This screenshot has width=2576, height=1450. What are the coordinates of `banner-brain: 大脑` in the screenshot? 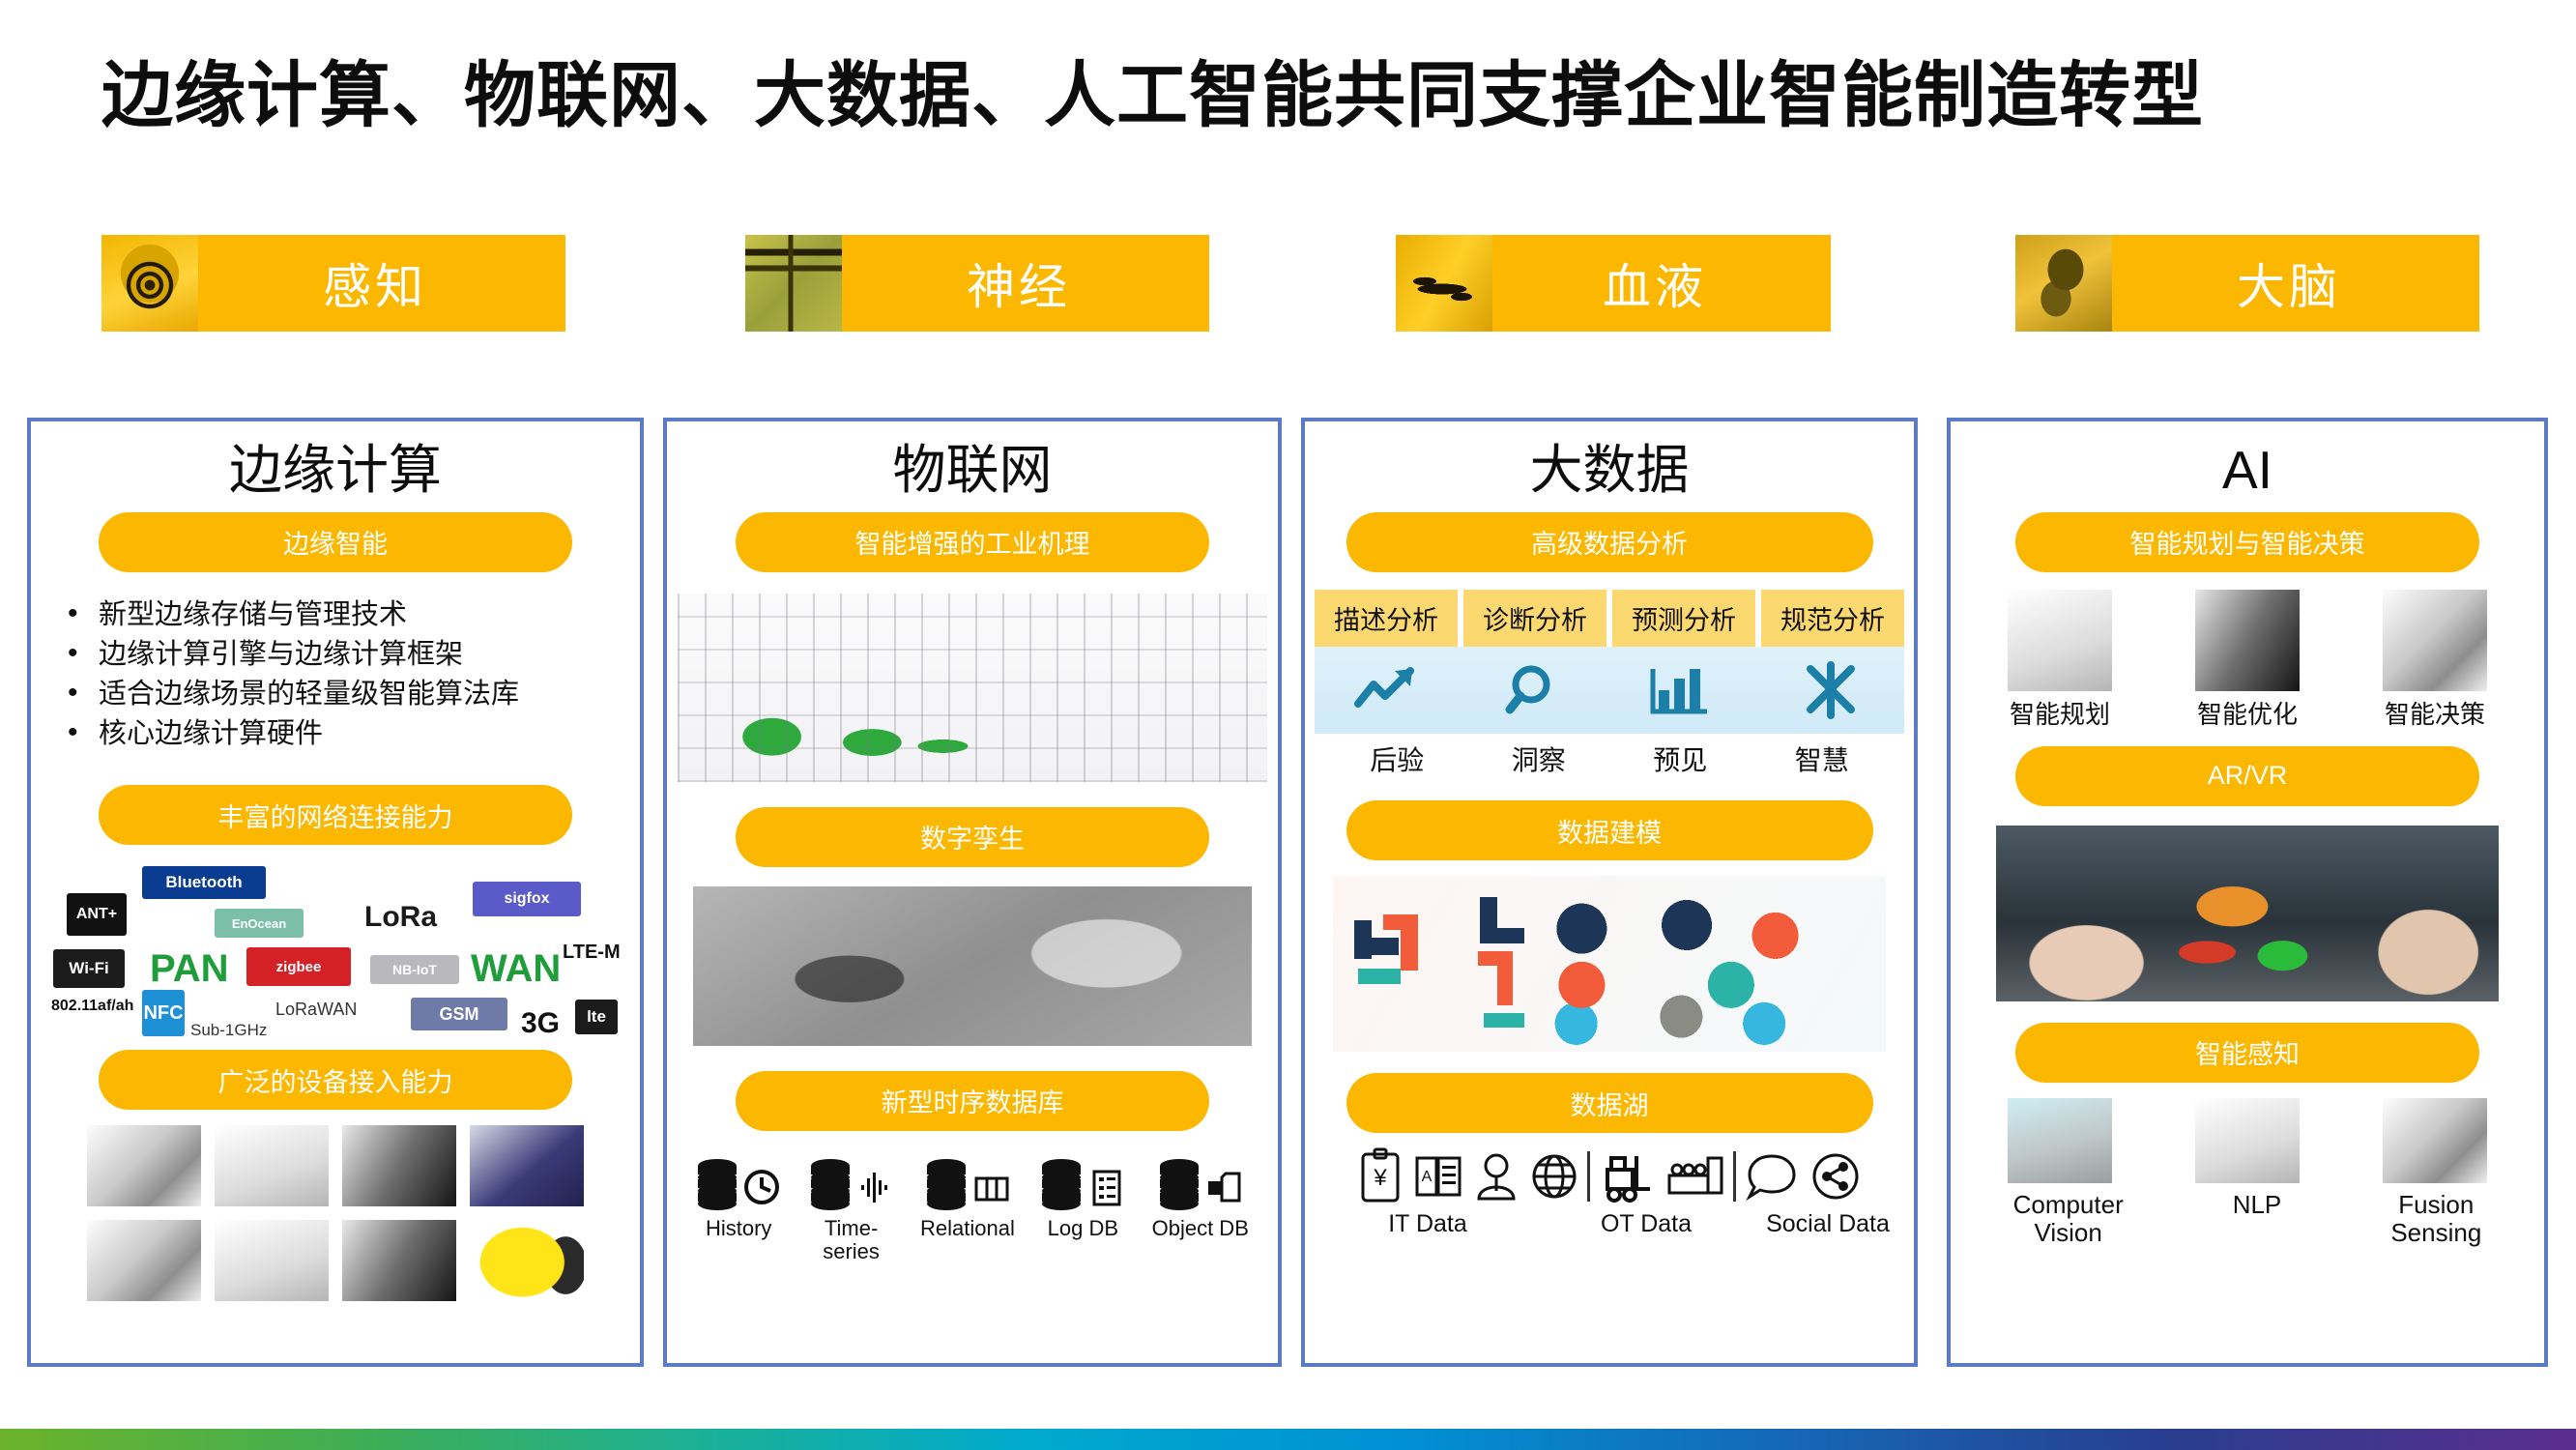 It's located at (2247, 283).